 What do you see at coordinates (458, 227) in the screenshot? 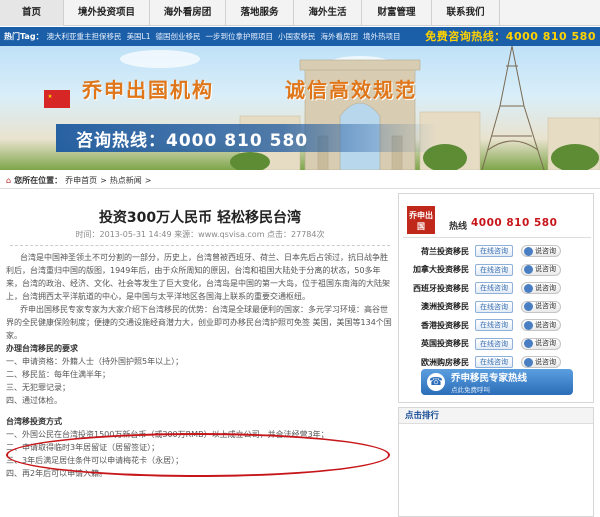
I see `hotline-label: 热线` at bounding box center [458, 227].